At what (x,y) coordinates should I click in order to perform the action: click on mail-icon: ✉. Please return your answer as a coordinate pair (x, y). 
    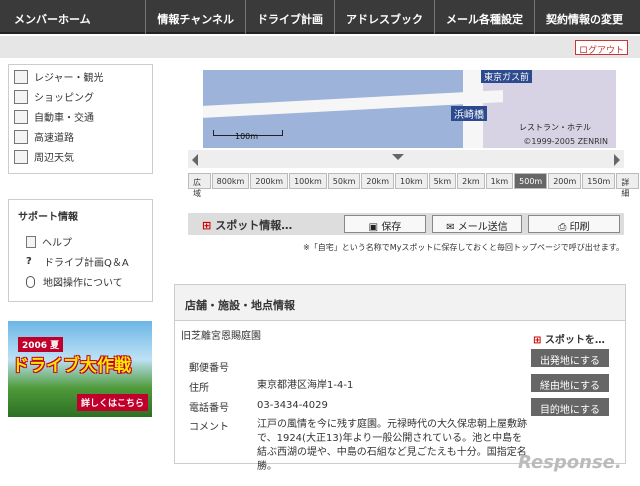
    Looking at the image, I should click on (452, 227).